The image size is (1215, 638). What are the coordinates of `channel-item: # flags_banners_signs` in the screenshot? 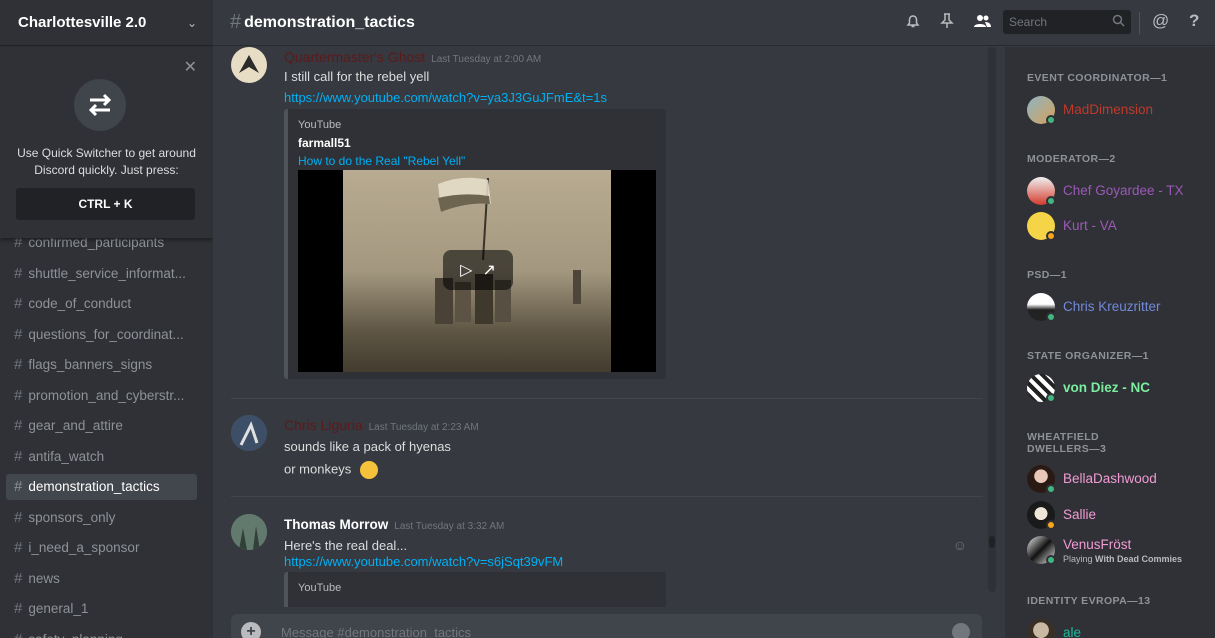 It's located at (101, 365).